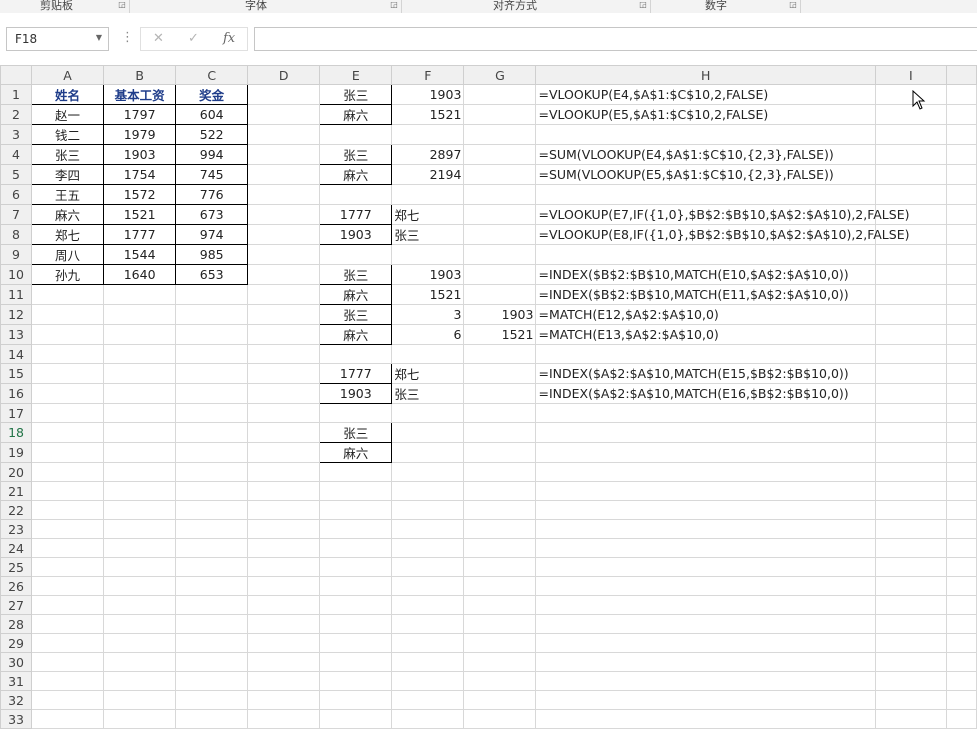 Image resolution: width=977 pixels, height=729 pixels. What do you see at coordinates (68, 491) in the screenshot?
I see `cell-a21` at bounding box center [68, 491].